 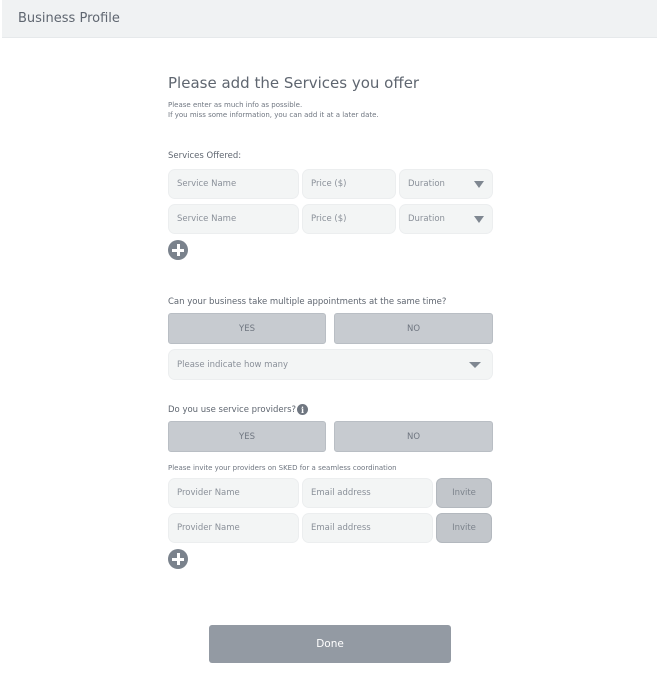 What do you see at coordinates (178, 250) in the screenshot?
I see `add-service-plus-icon` at bounding box center [178, 250].